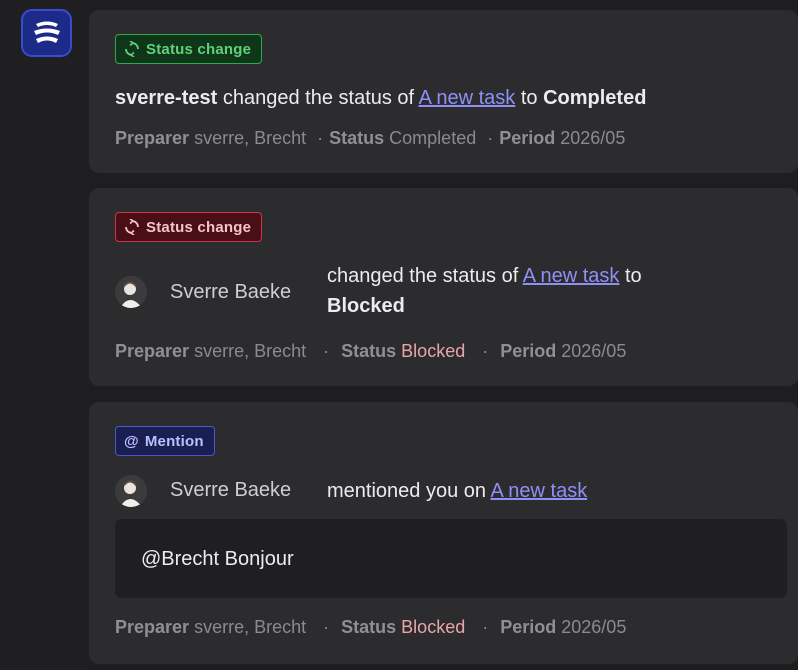  I want to click on at-sign-icon: @, so click(131, 441).